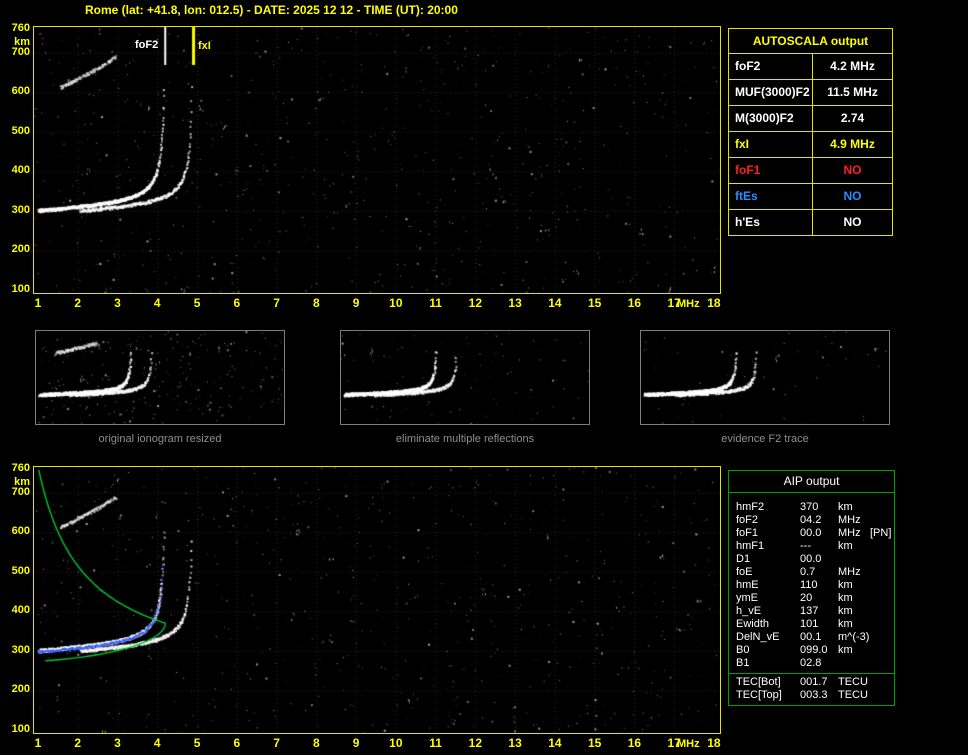  I want to click on aip-row-fof1: foF1 00.0 MHz [PN], so click(815, 533).